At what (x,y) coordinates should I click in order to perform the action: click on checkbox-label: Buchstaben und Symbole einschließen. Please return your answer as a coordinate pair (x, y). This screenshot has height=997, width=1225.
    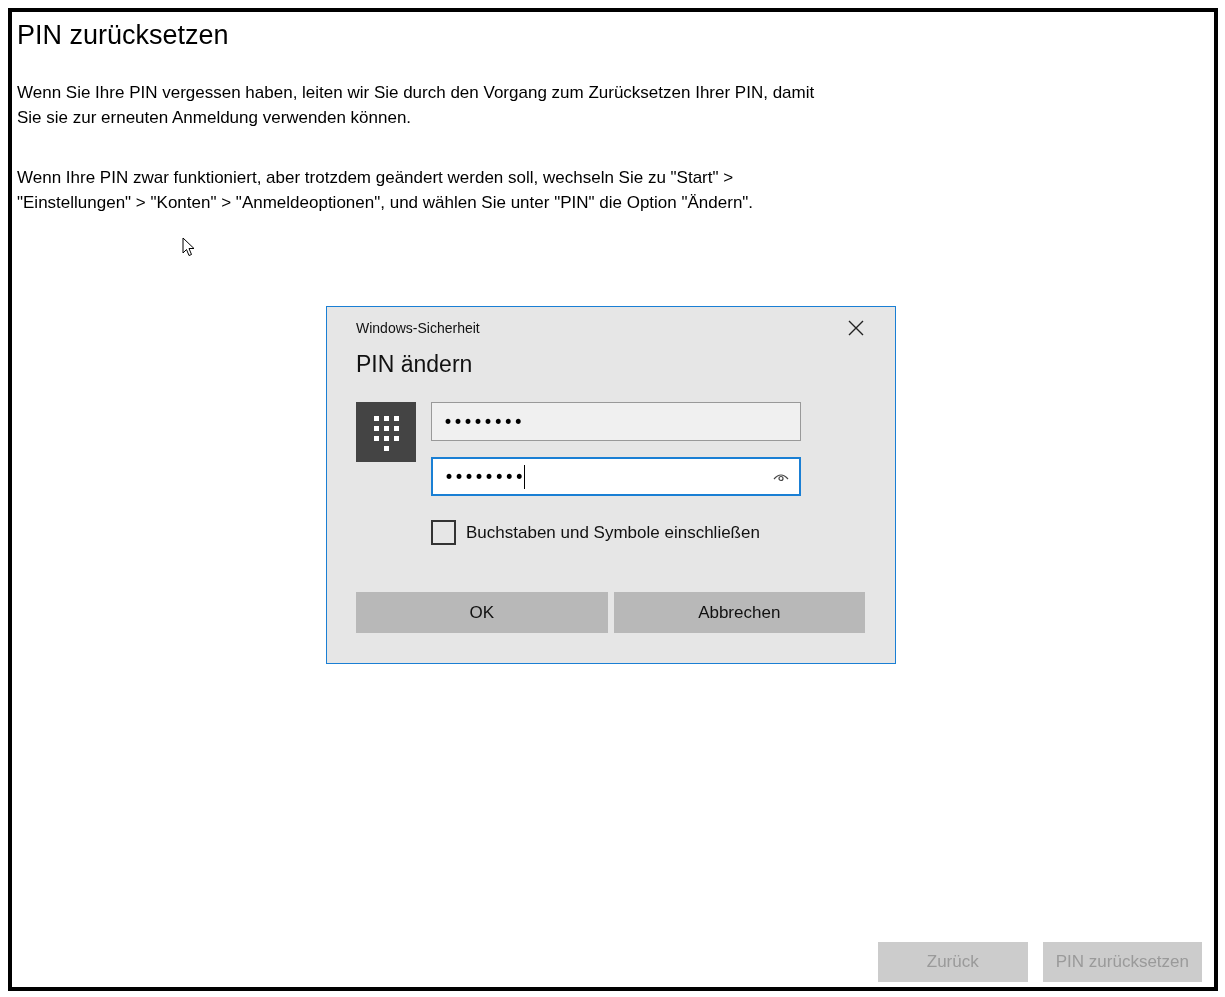
    Looking at the image, I should click on (613, 532).